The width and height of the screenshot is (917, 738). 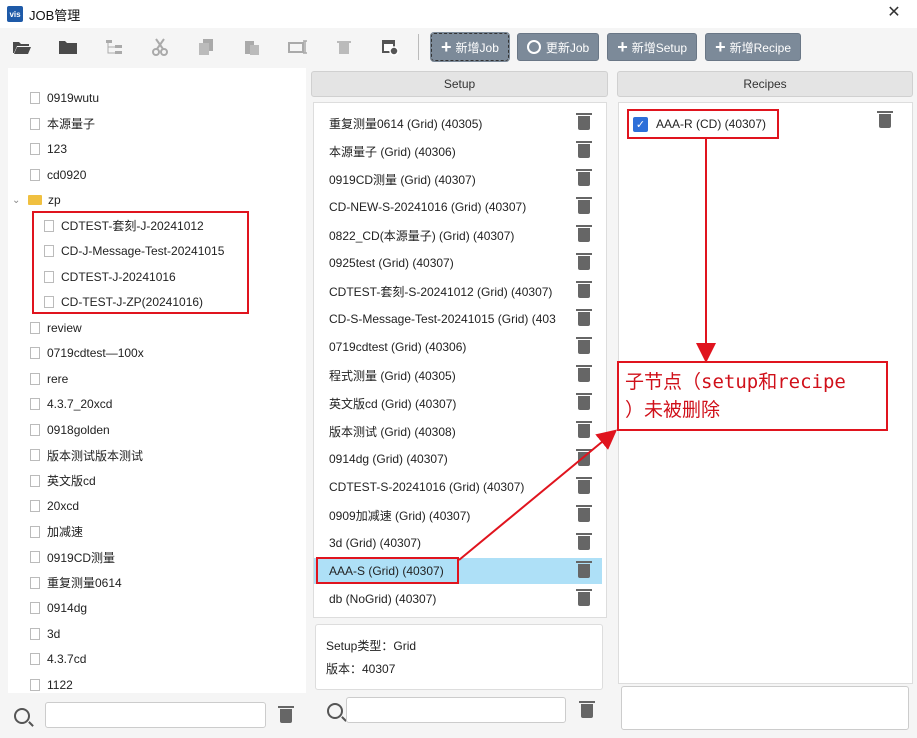 What do you see at coordinates (160, 47) in the screenshot?
I see `cut-icon` at bounding box center [160, 47].